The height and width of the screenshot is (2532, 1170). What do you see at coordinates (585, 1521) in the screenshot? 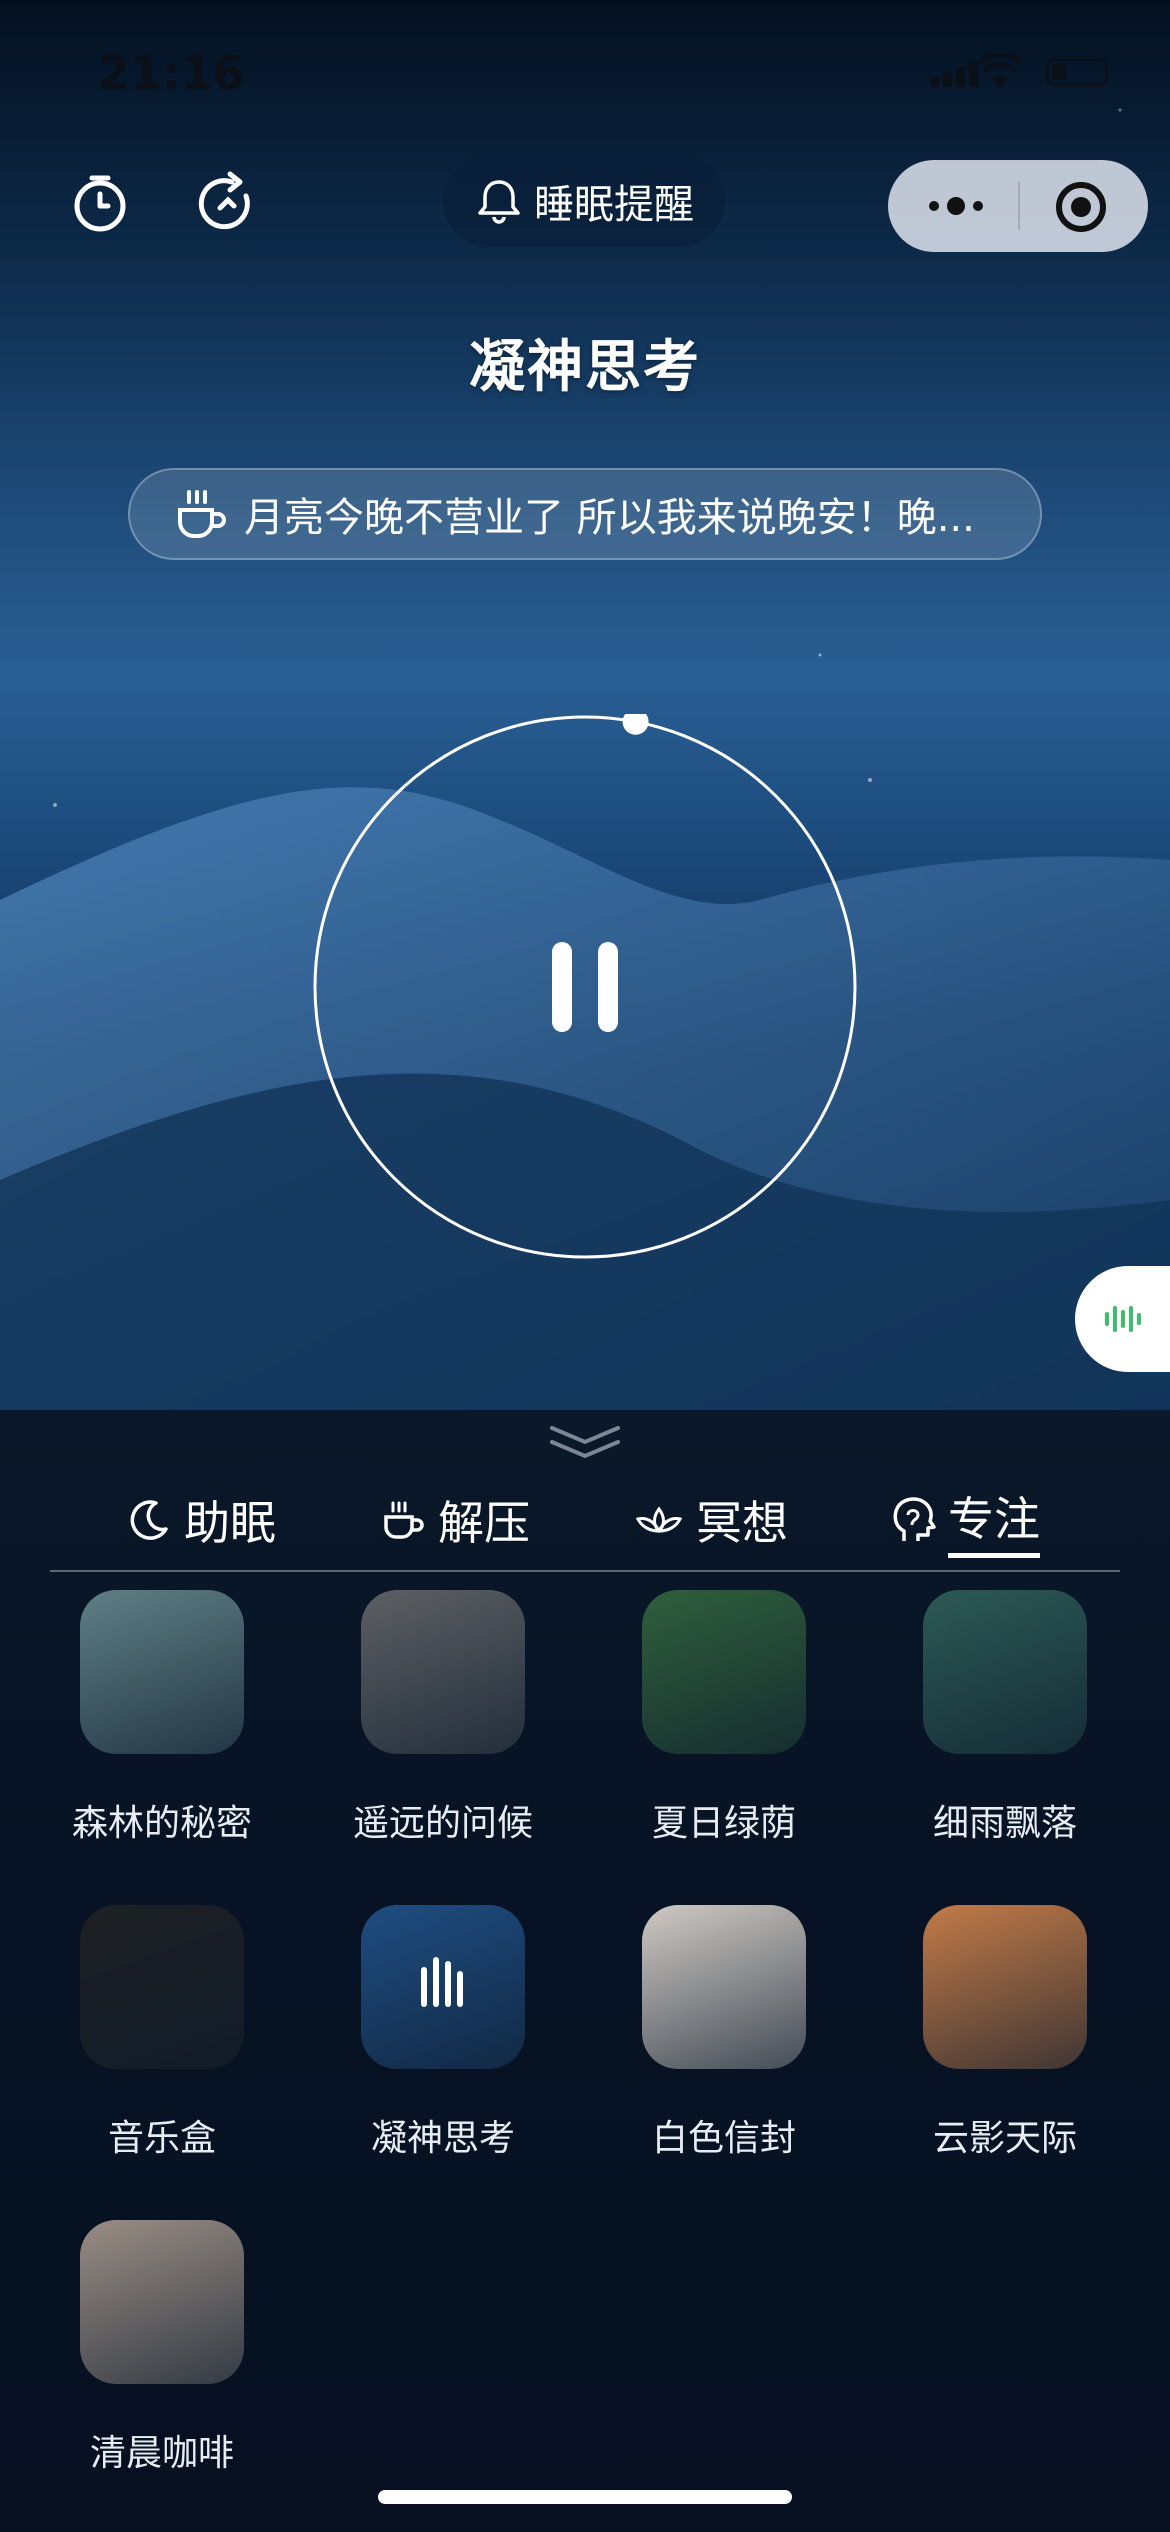
I see `category-tabs: 助眠 解压 冥想 专注` at bounding box center [585, 1521].